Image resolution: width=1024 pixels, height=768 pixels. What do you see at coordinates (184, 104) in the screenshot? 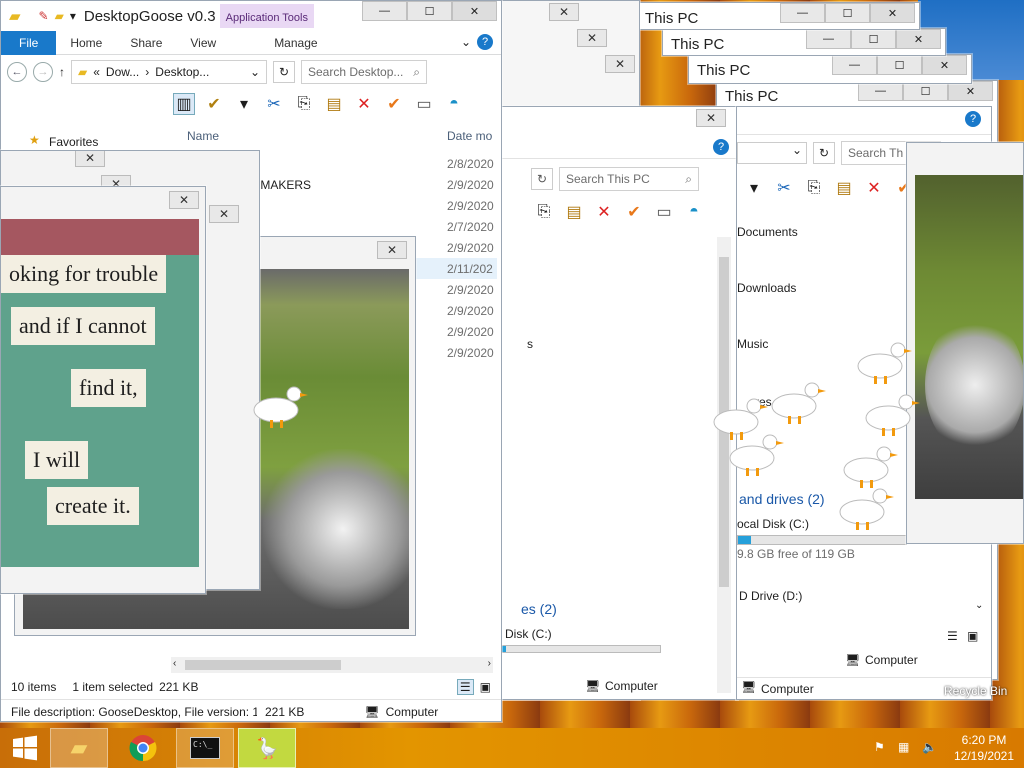
I see `view-toggle-icon: ▥` at bounding box center [184, 104].